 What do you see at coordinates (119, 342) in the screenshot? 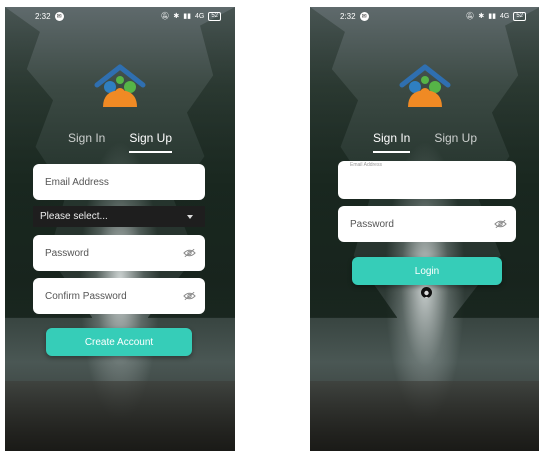
I see `create-account-button: Create Account` at bounding box center [119, 342].